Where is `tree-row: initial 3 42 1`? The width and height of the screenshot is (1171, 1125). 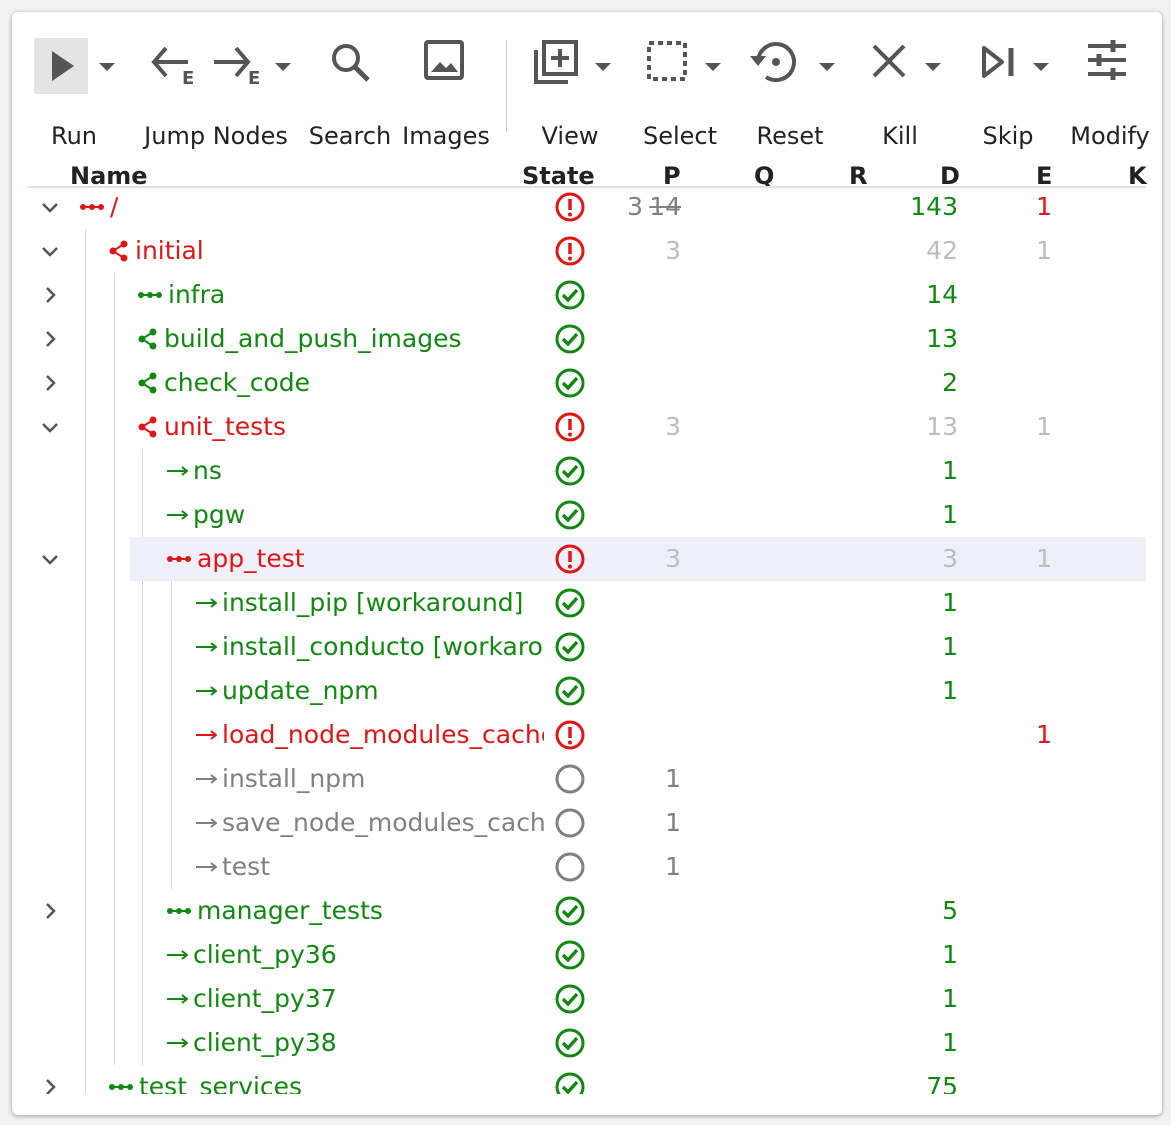 tree-row: initial 3 42 1 is located at coordinates (587, 251).